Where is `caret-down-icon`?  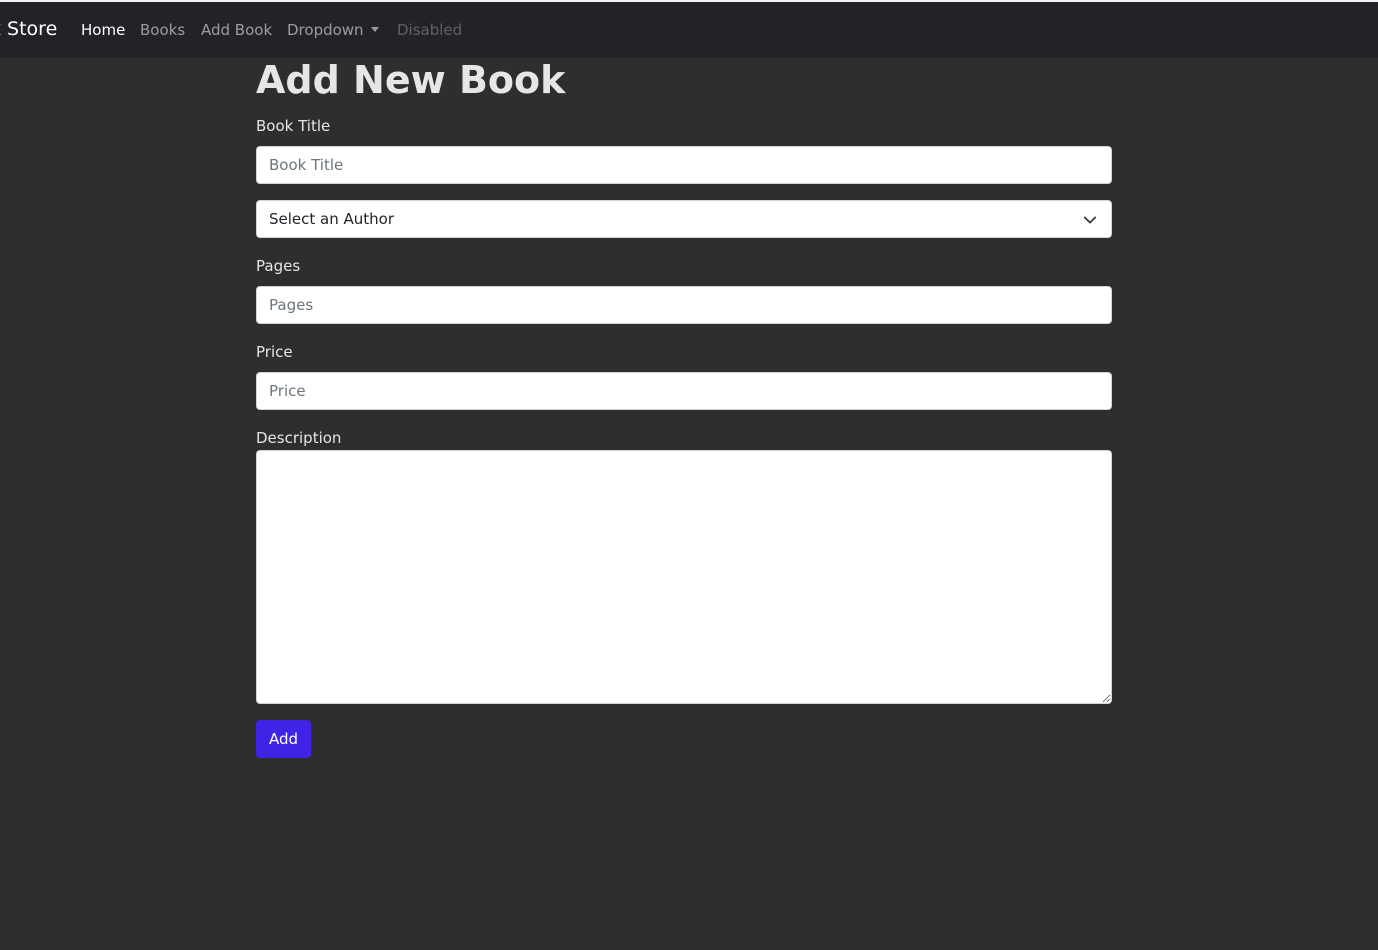
caret-down-icon is located at coordinates (374, 29).